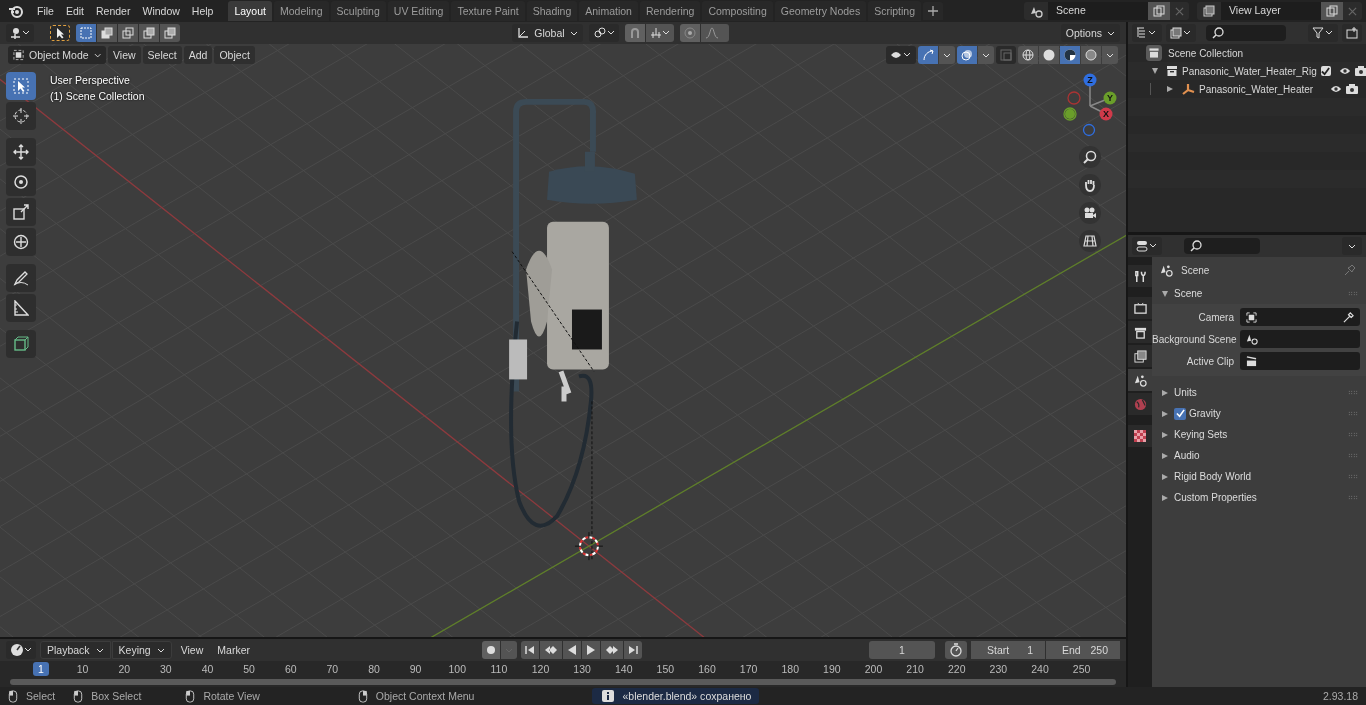 The width and height of the screenshot is (1366, 705). Describe the element at coordinates (633, 650) in the screenshot. I see `jump-end-button` at that location.